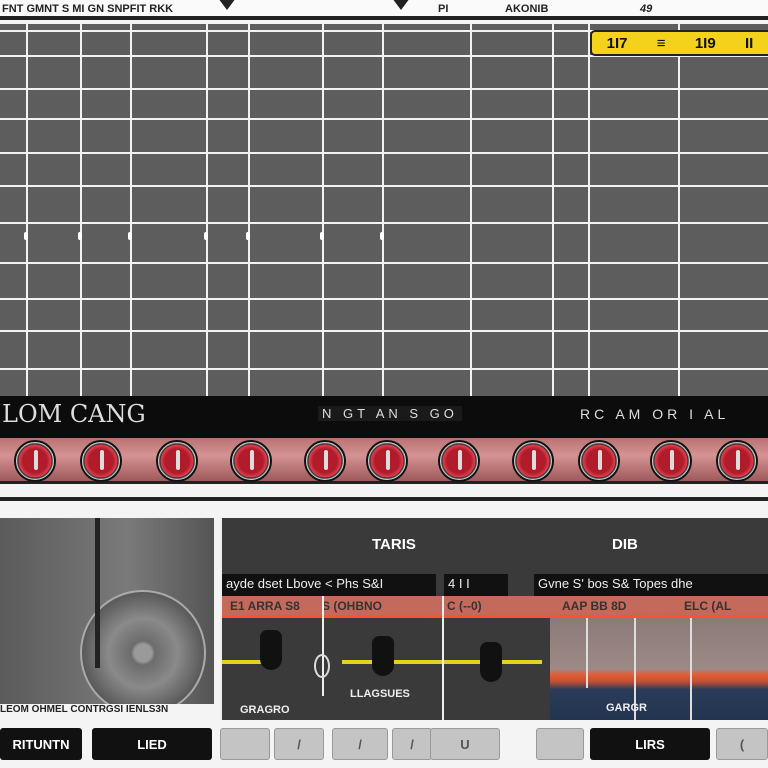 This screenshot has width=768, height=768. I want to click on display-value: 1I9, so click(705, 43).